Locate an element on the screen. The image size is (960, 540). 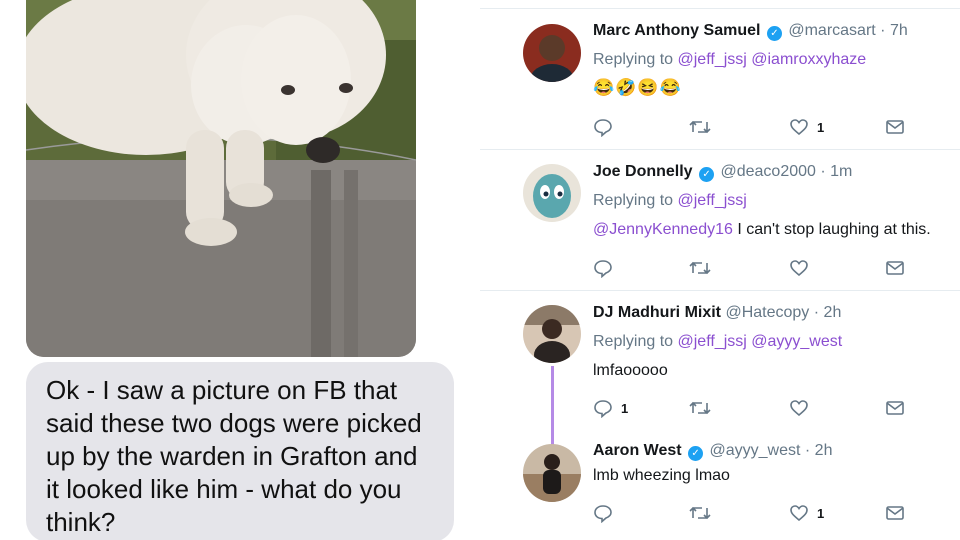
tweet-text: lmfaooooo is located at coordinates (630, 370).